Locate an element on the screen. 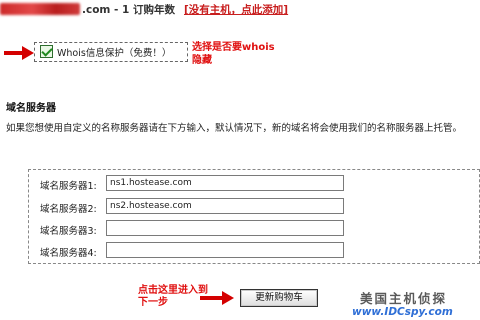 This screenshot has height=320, width=480. domain-line: .com - 1 订购年数 [没有主机，点此添加] is located at coordinates (240, 11).